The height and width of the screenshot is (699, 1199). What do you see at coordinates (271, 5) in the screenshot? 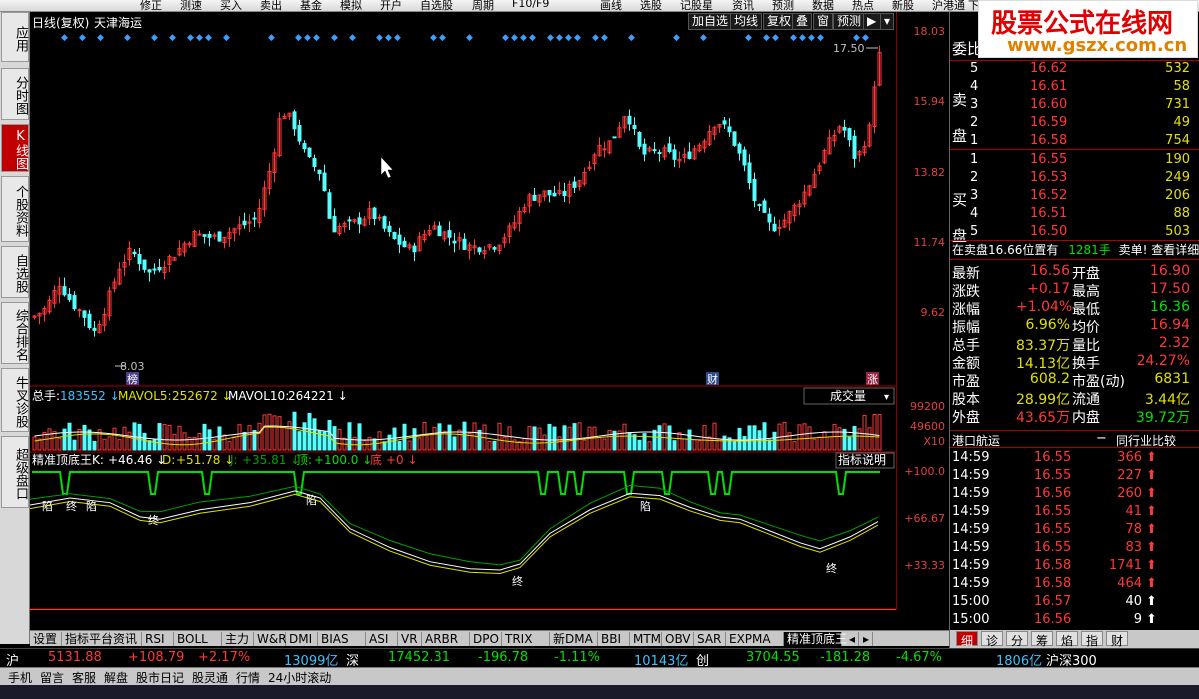
I see `toolbar-item-3: 卖出` at bounding box center [271, 5].